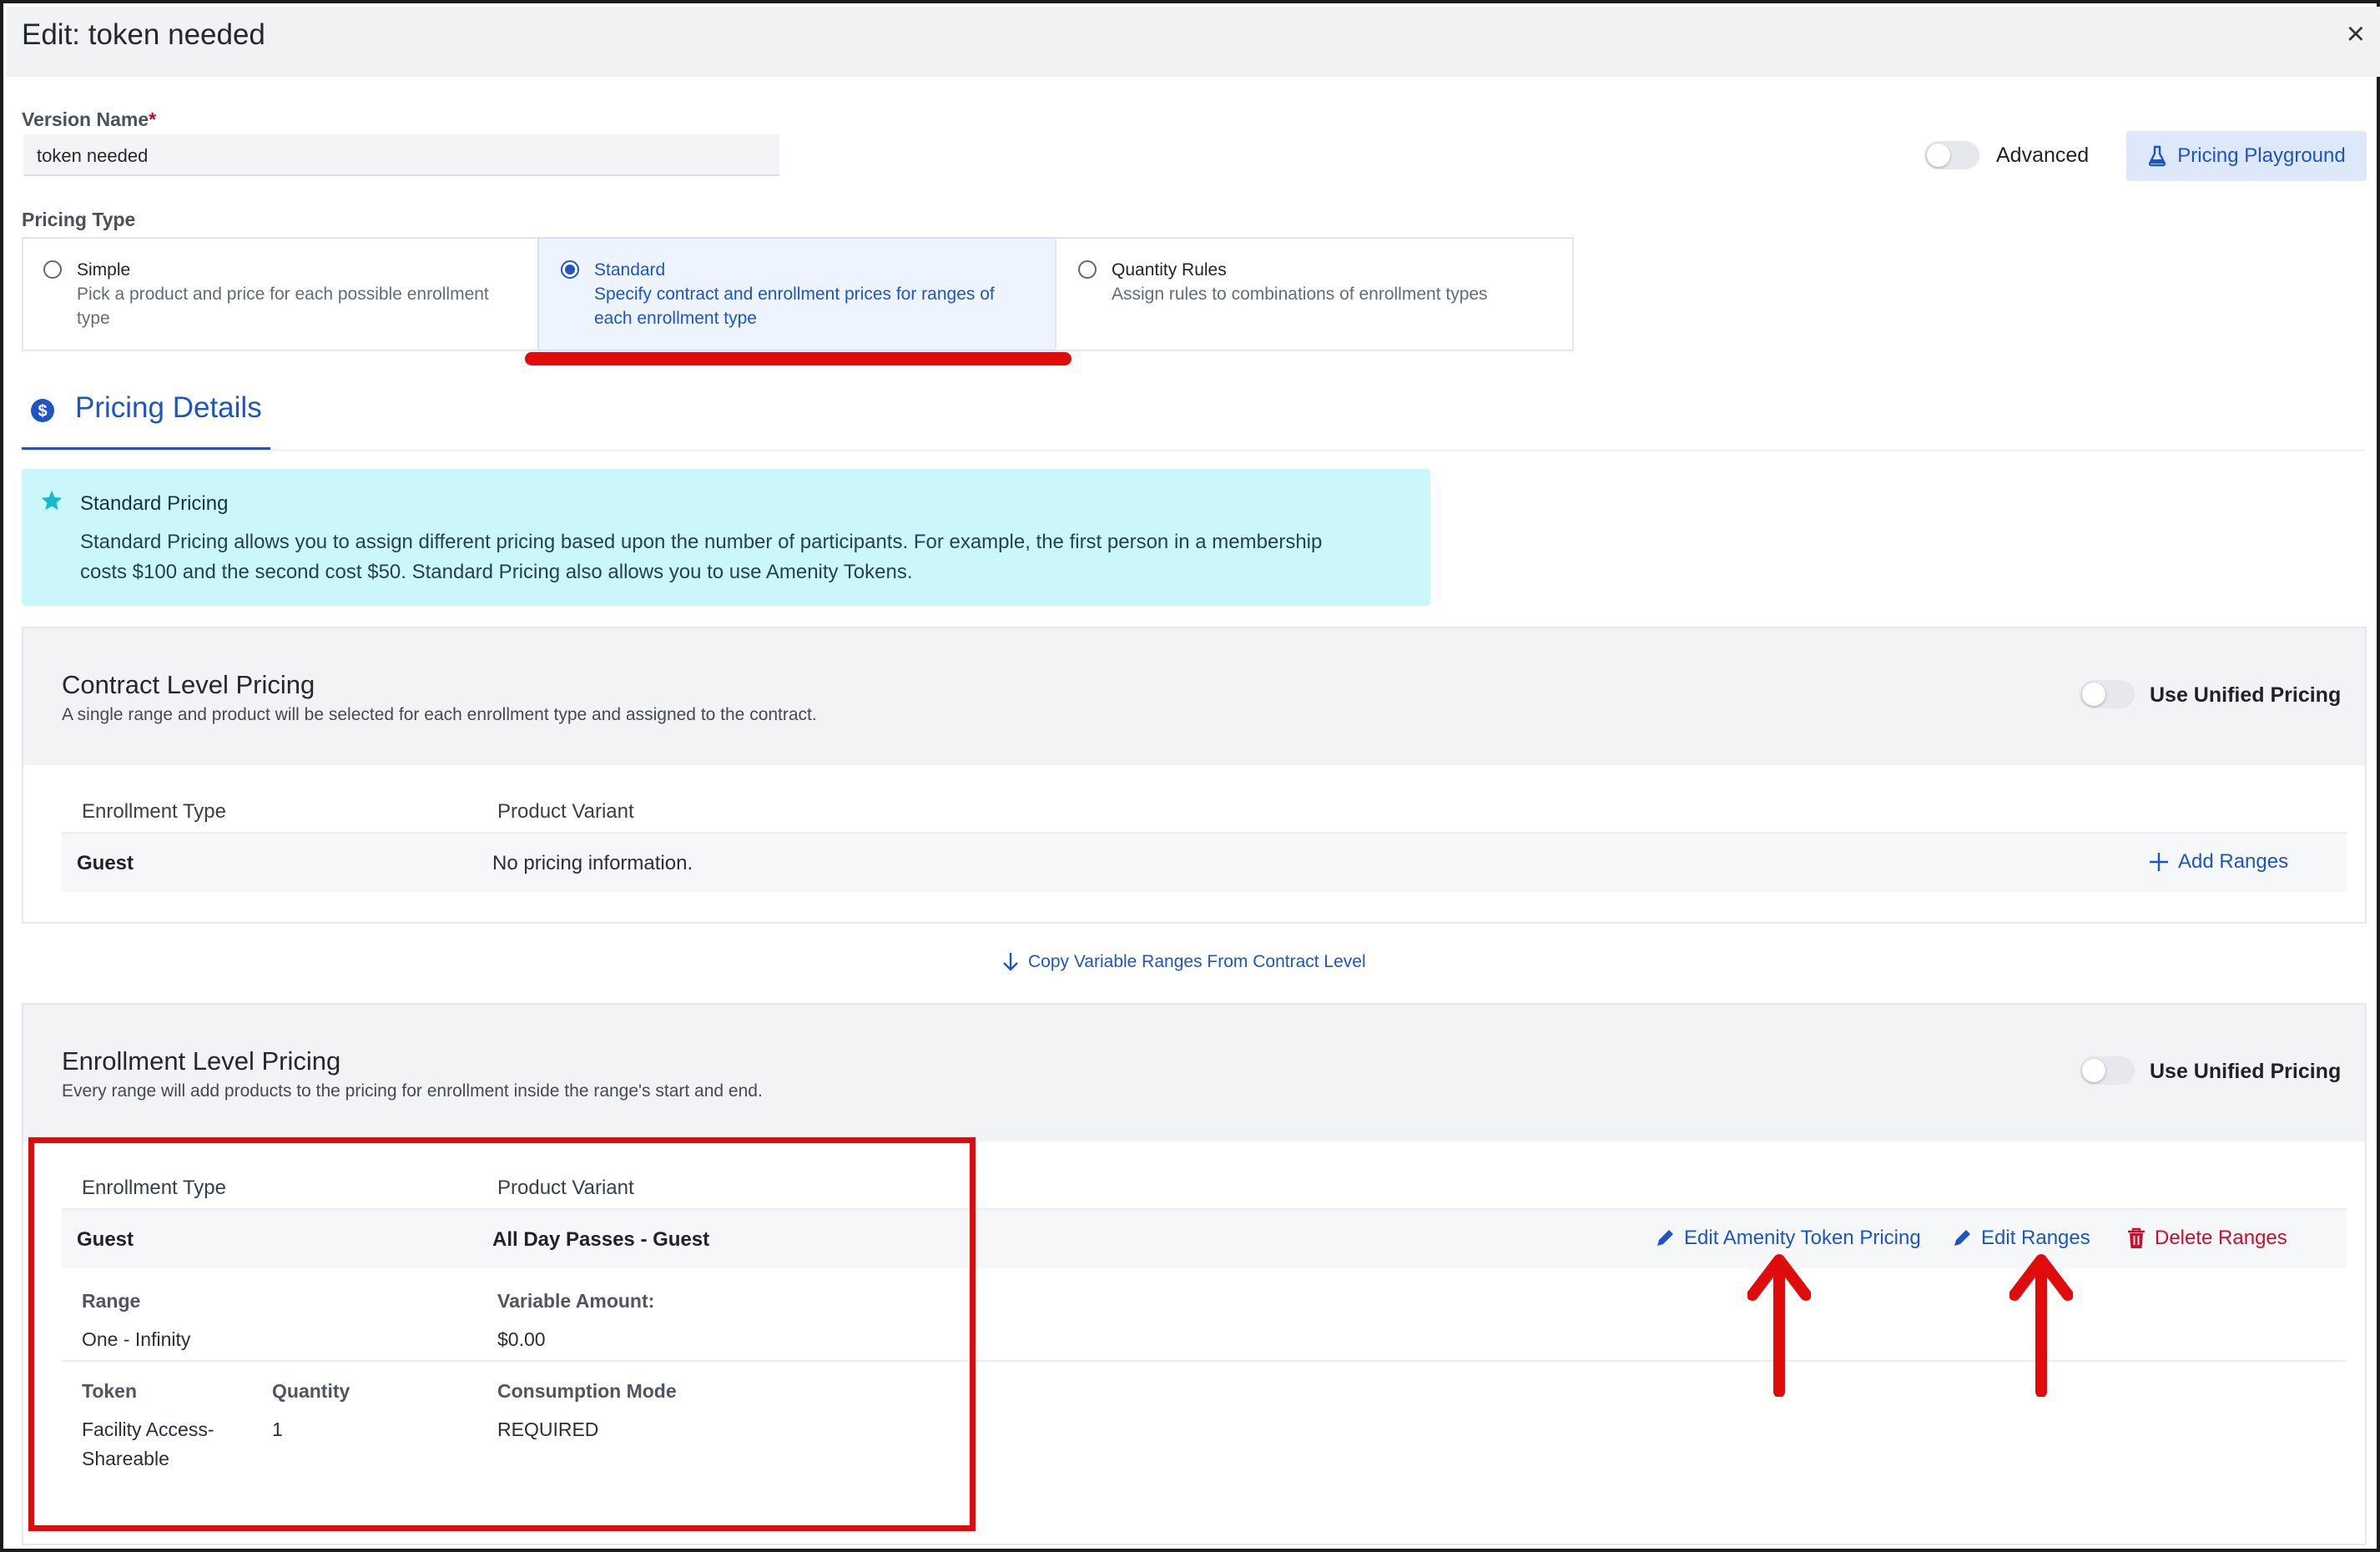 Image resolution: width=2380 pixels, height=1552 pixels. I want to click on radio-simple, so click(52, 269).